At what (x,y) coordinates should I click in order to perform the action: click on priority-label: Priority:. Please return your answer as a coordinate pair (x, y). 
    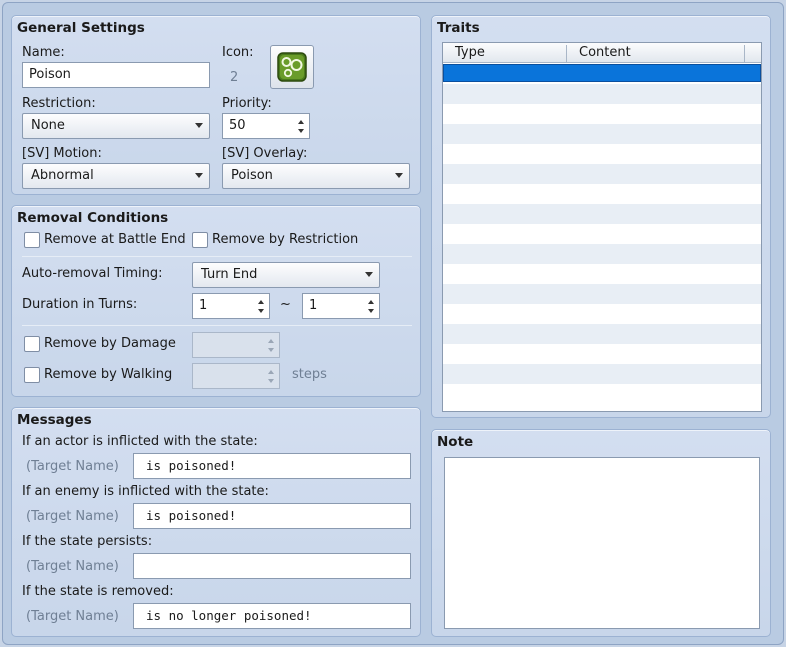
    Looking at the image, I should click on (247, 103).